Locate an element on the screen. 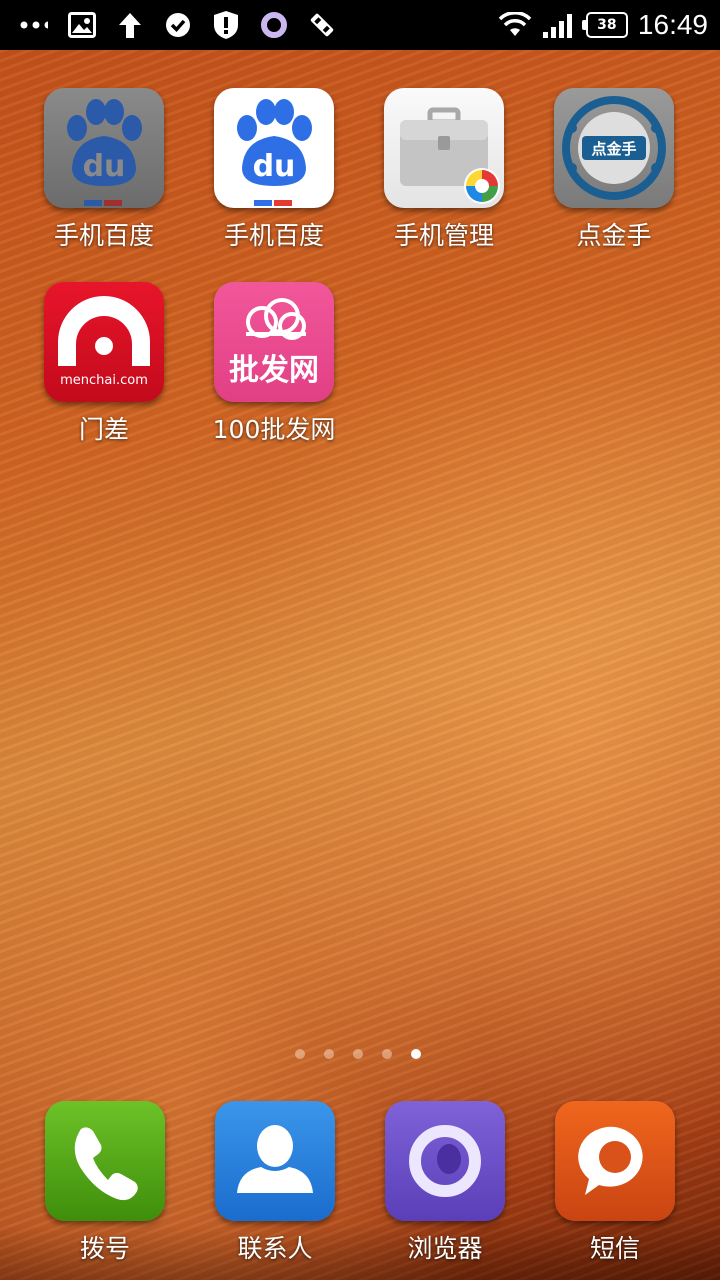  clock: 16:49 is located at coordinates (672, 24).